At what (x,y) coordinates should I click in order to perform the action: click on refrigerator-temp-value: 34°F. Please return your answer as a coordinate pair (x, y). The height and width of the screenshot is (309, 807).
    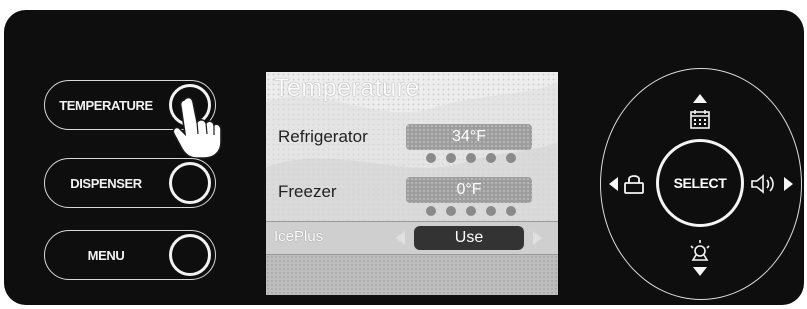
    Looking at the image, I should click on (469, 137).